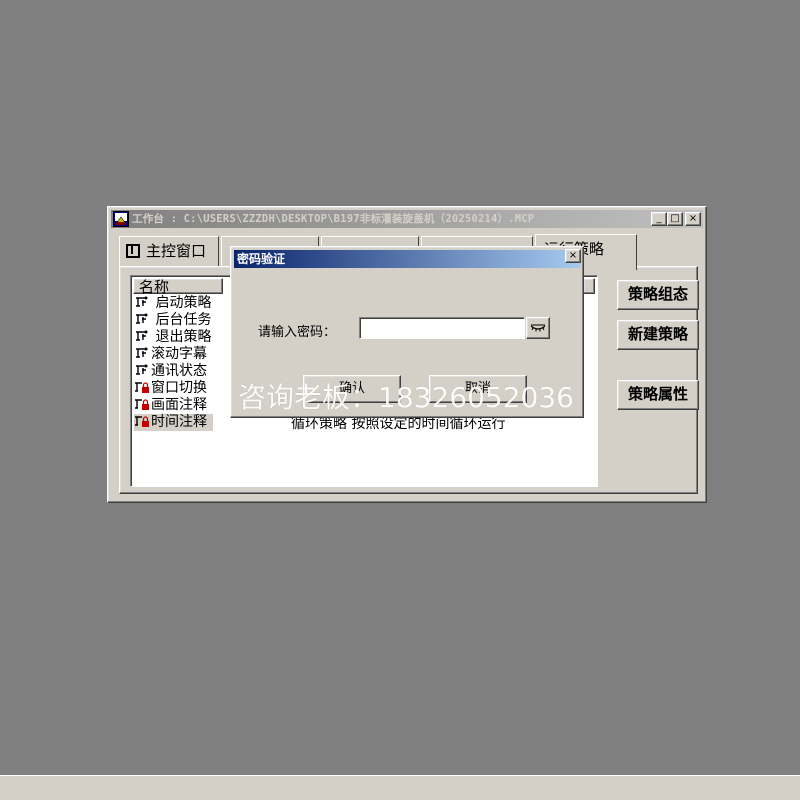  What do you see at coordinates (589, 286) in the screenshot?
I see `column-header-type` at bounding box center [589, 286].